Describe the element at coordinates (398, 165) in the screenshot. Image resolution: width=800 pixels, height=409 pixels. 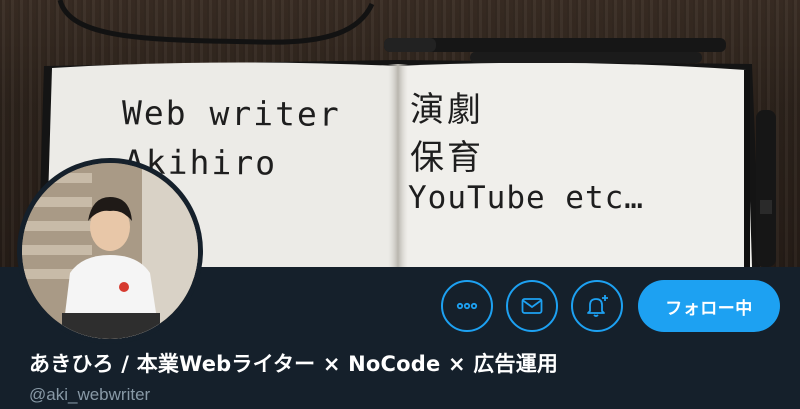
I see `page-gutter` at that location.